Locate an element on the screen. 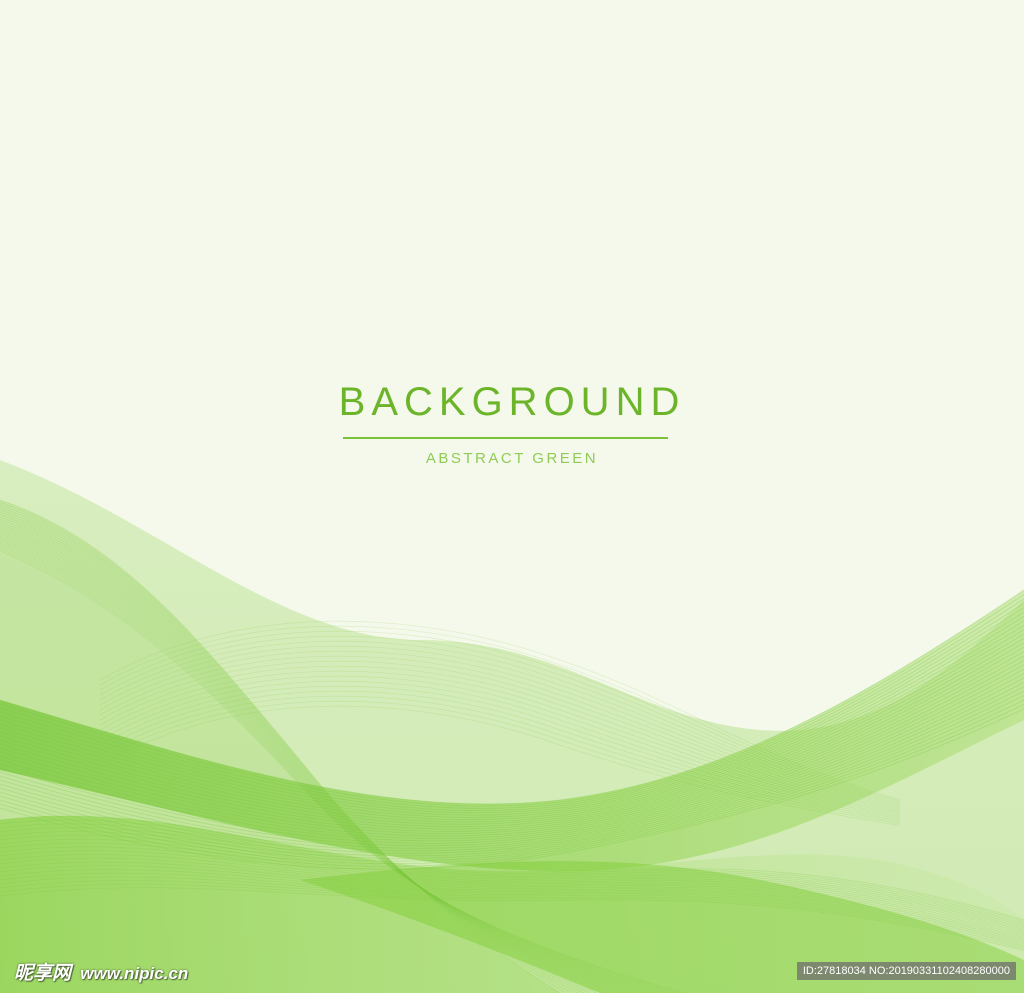  watermark-url: www.nipic.cn is located at coordinates (134, 973).